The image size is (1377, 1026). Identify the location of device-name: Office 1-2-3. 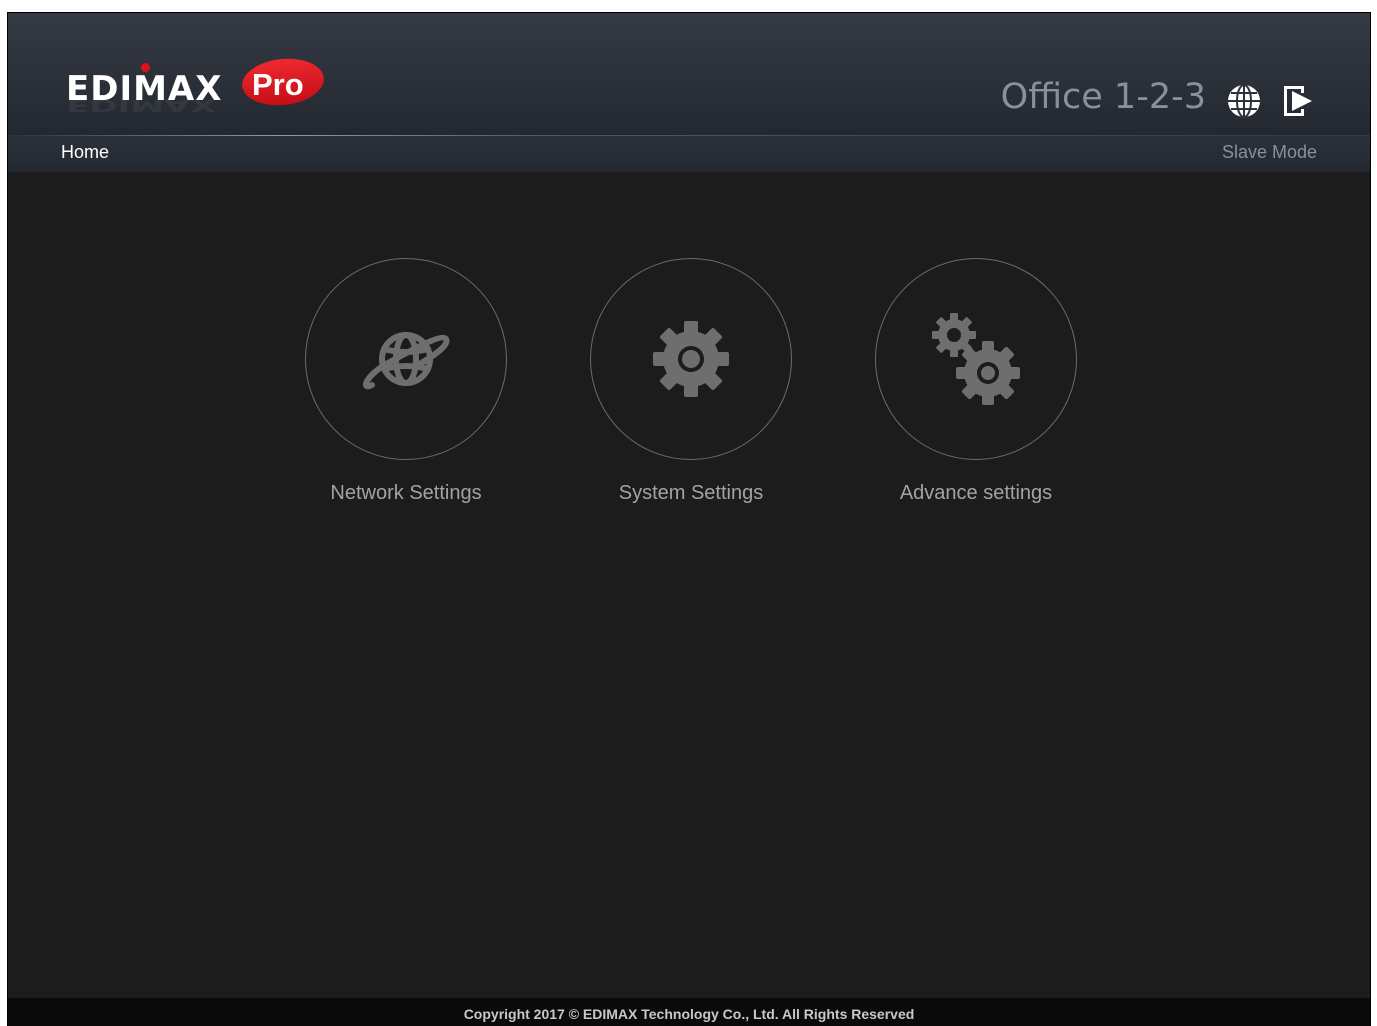
(1103, 97).